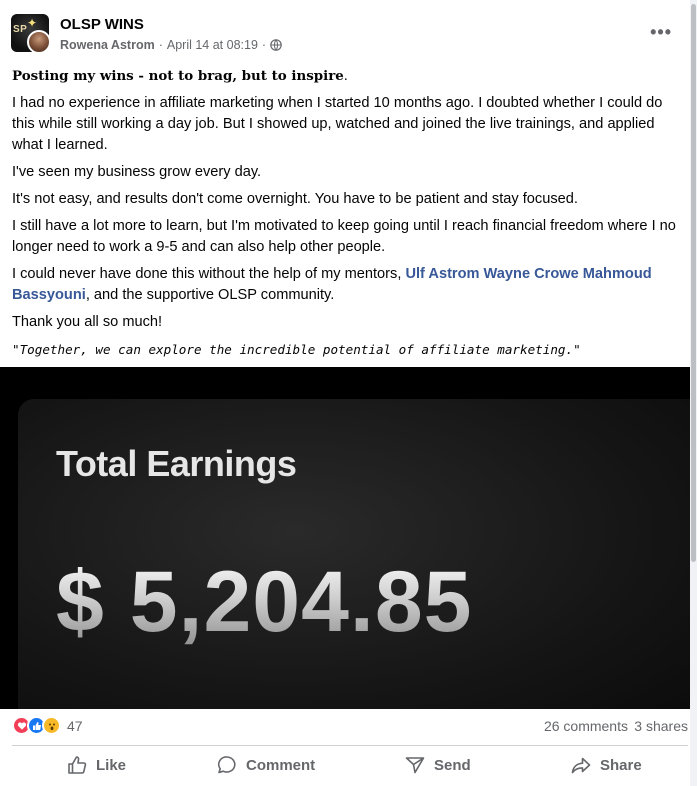 Image resolution: width=697 pixels, height=786 pixels. I want to click on send-icon, so click(415, 765).